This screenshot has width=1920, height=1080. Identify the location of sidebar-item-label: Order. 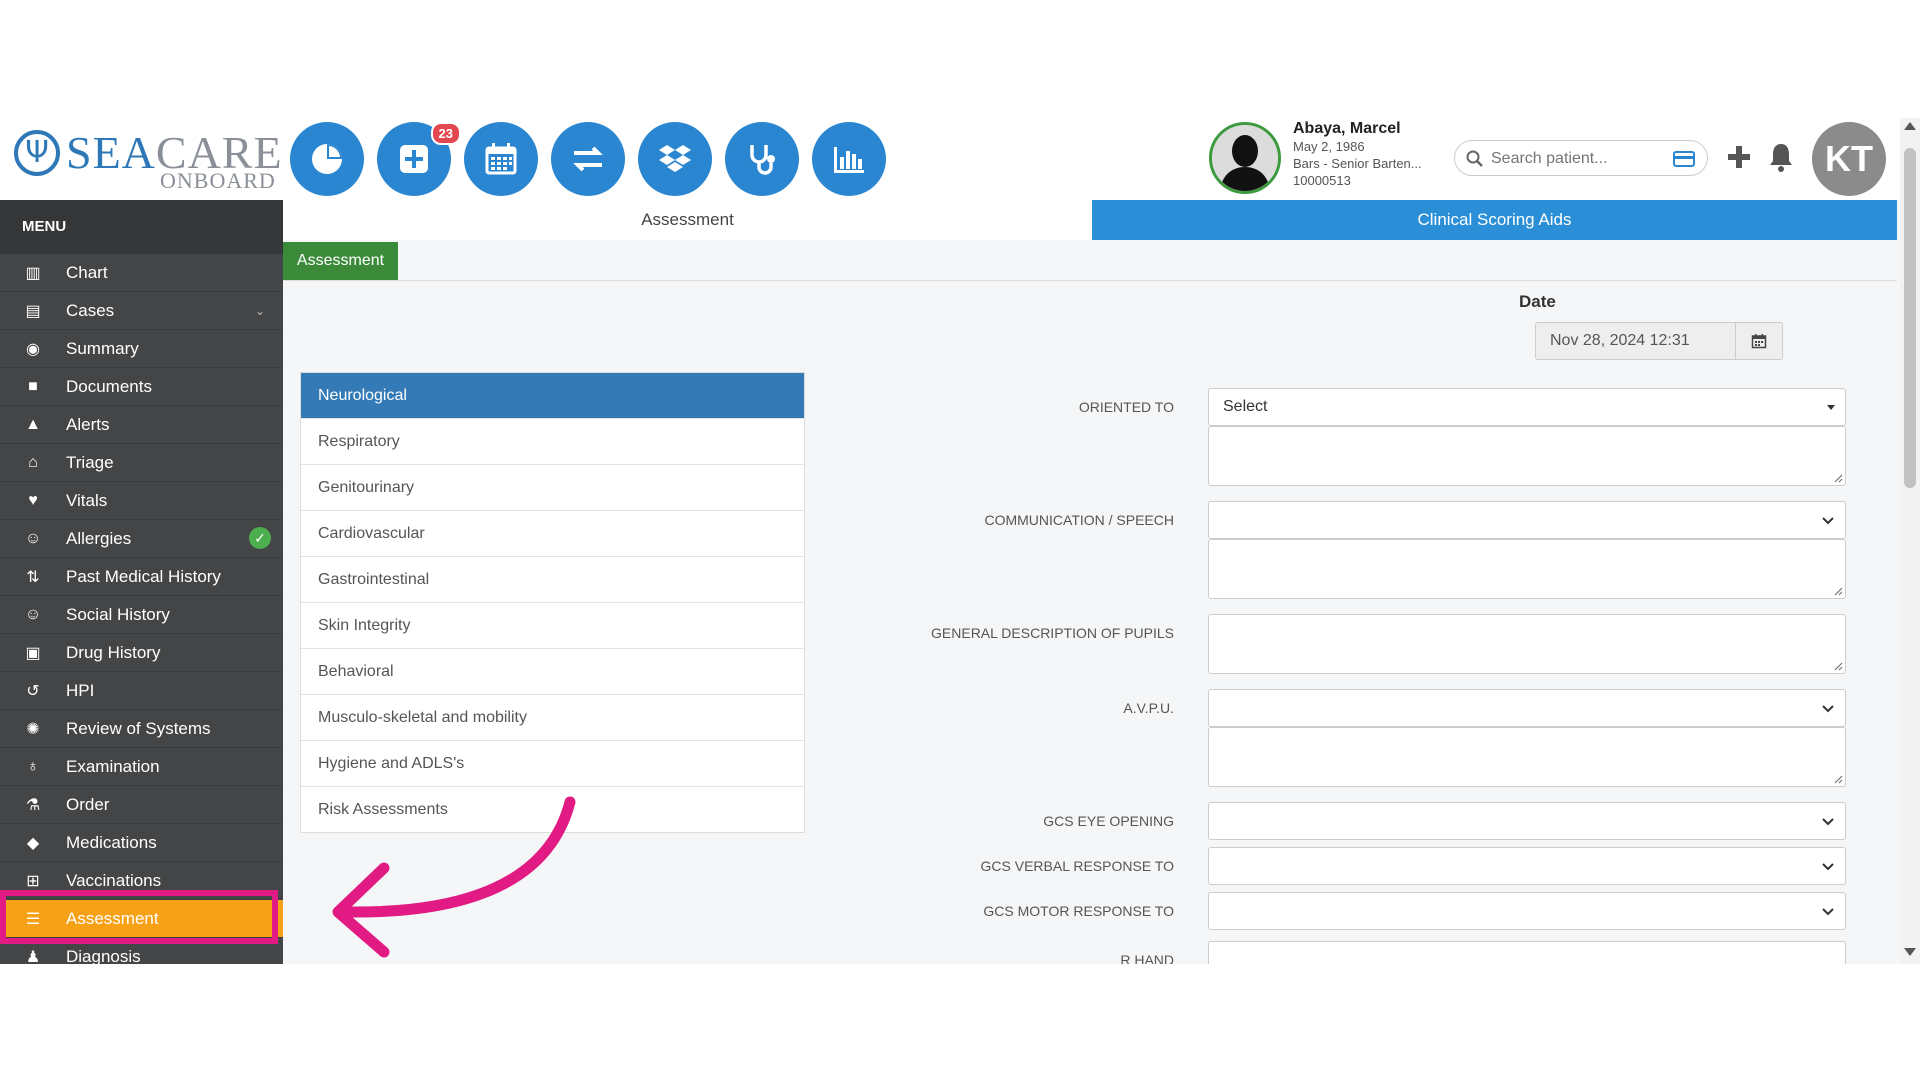
(88, 804).